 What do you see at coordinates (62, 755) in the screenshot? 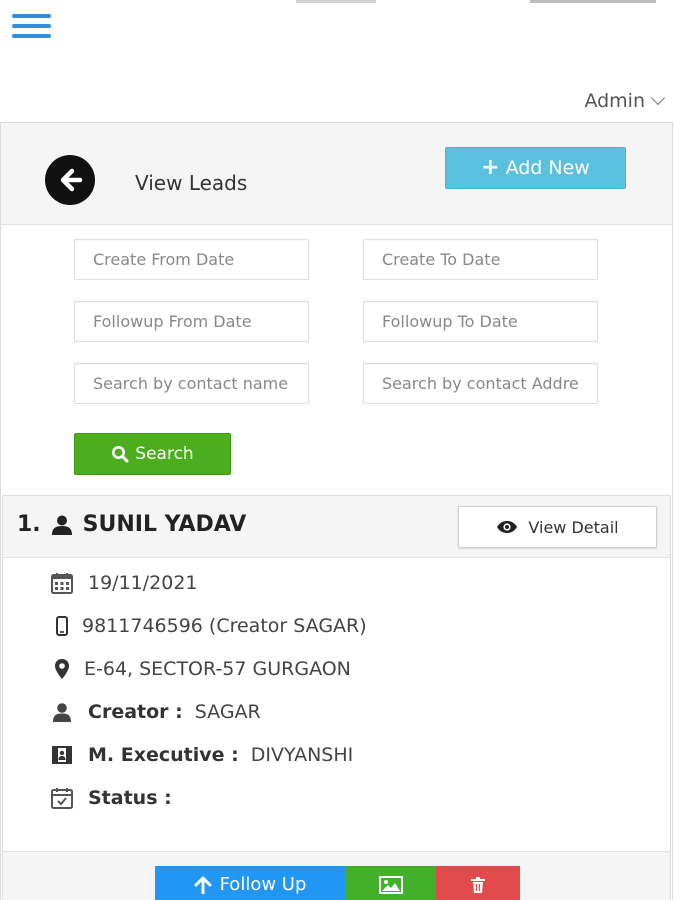
I see `id-badge-icon` at bounding box center [62, 755].